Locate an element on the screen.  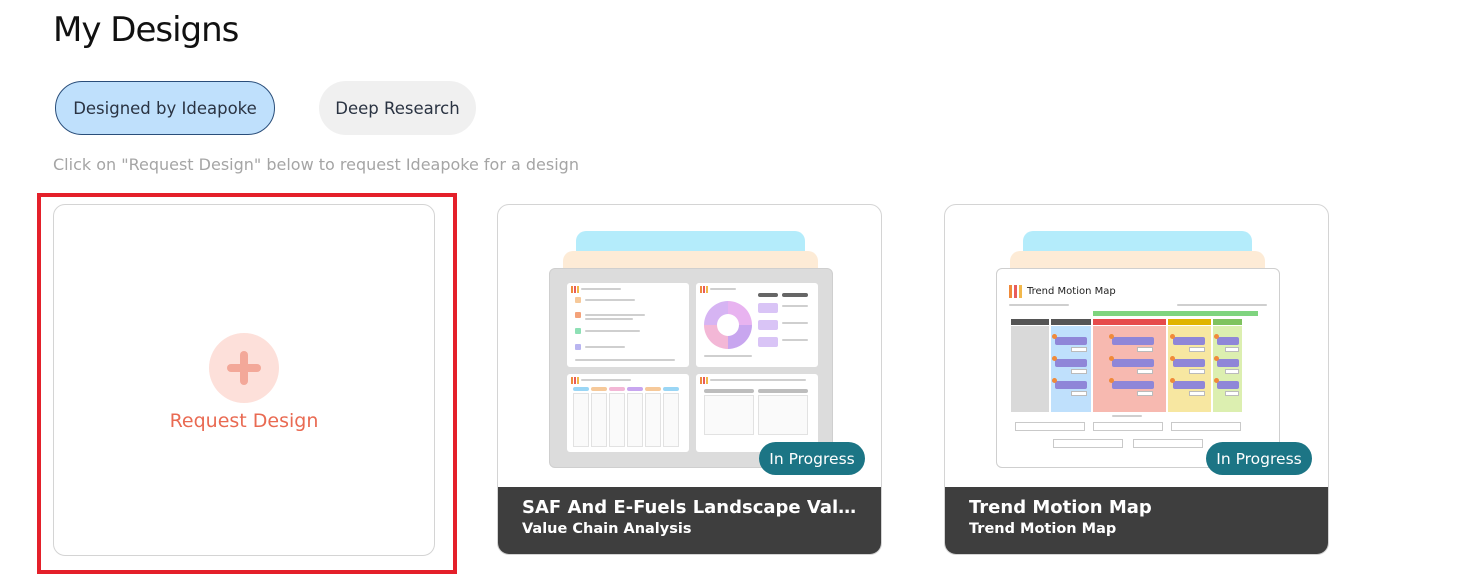
design-subtitle: Value Chain Analysis is located at coordinates (607, 529).